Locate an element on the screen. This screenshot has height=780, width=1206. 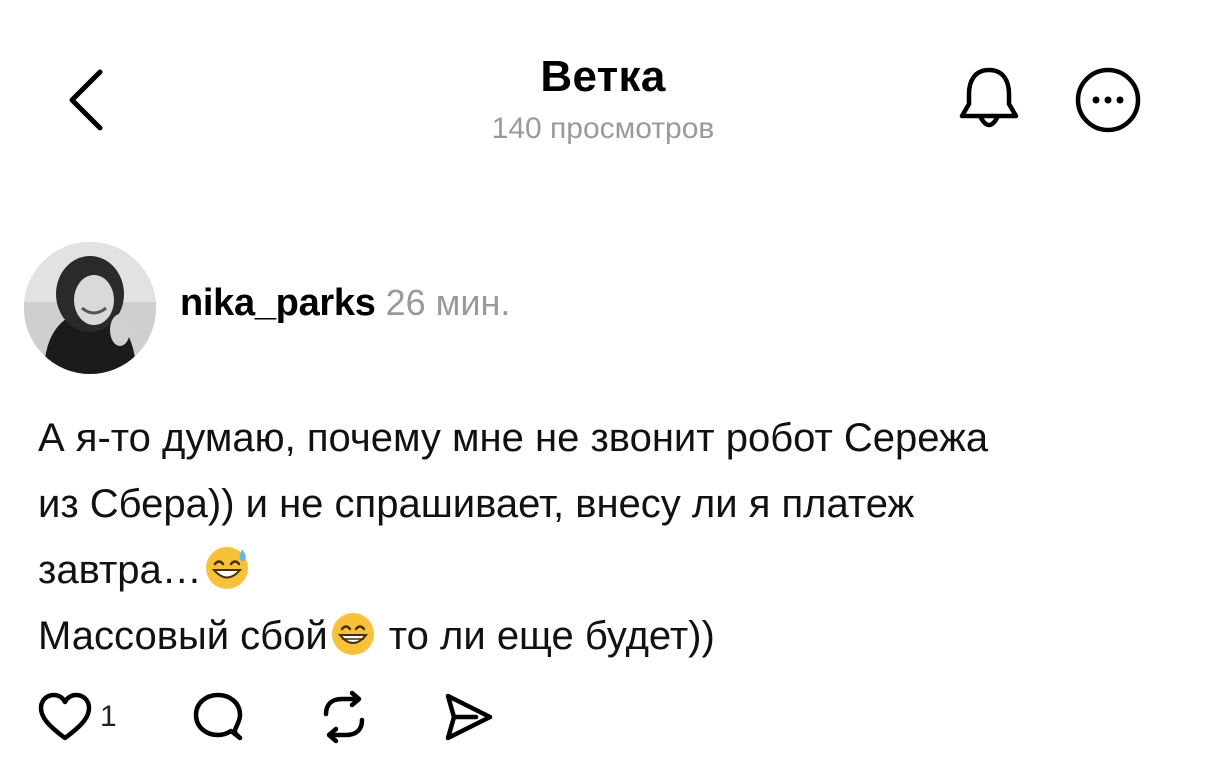
bell-icon is located at coordinates (989, 97).